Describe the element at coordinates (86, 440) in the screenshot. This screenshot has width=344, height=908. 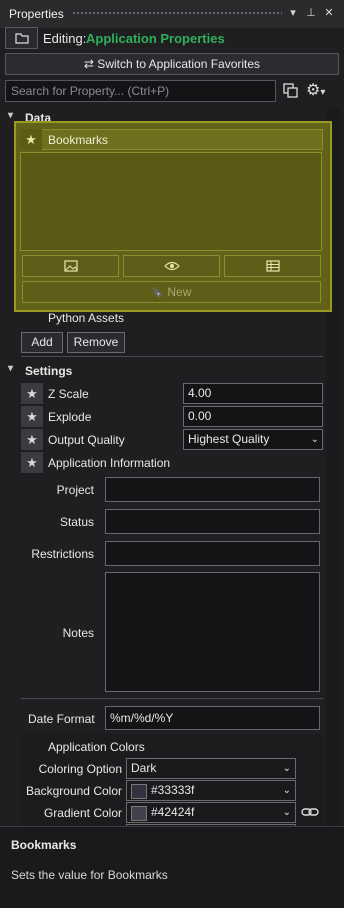
I see `output-quality-label: Output Quality` at that location.